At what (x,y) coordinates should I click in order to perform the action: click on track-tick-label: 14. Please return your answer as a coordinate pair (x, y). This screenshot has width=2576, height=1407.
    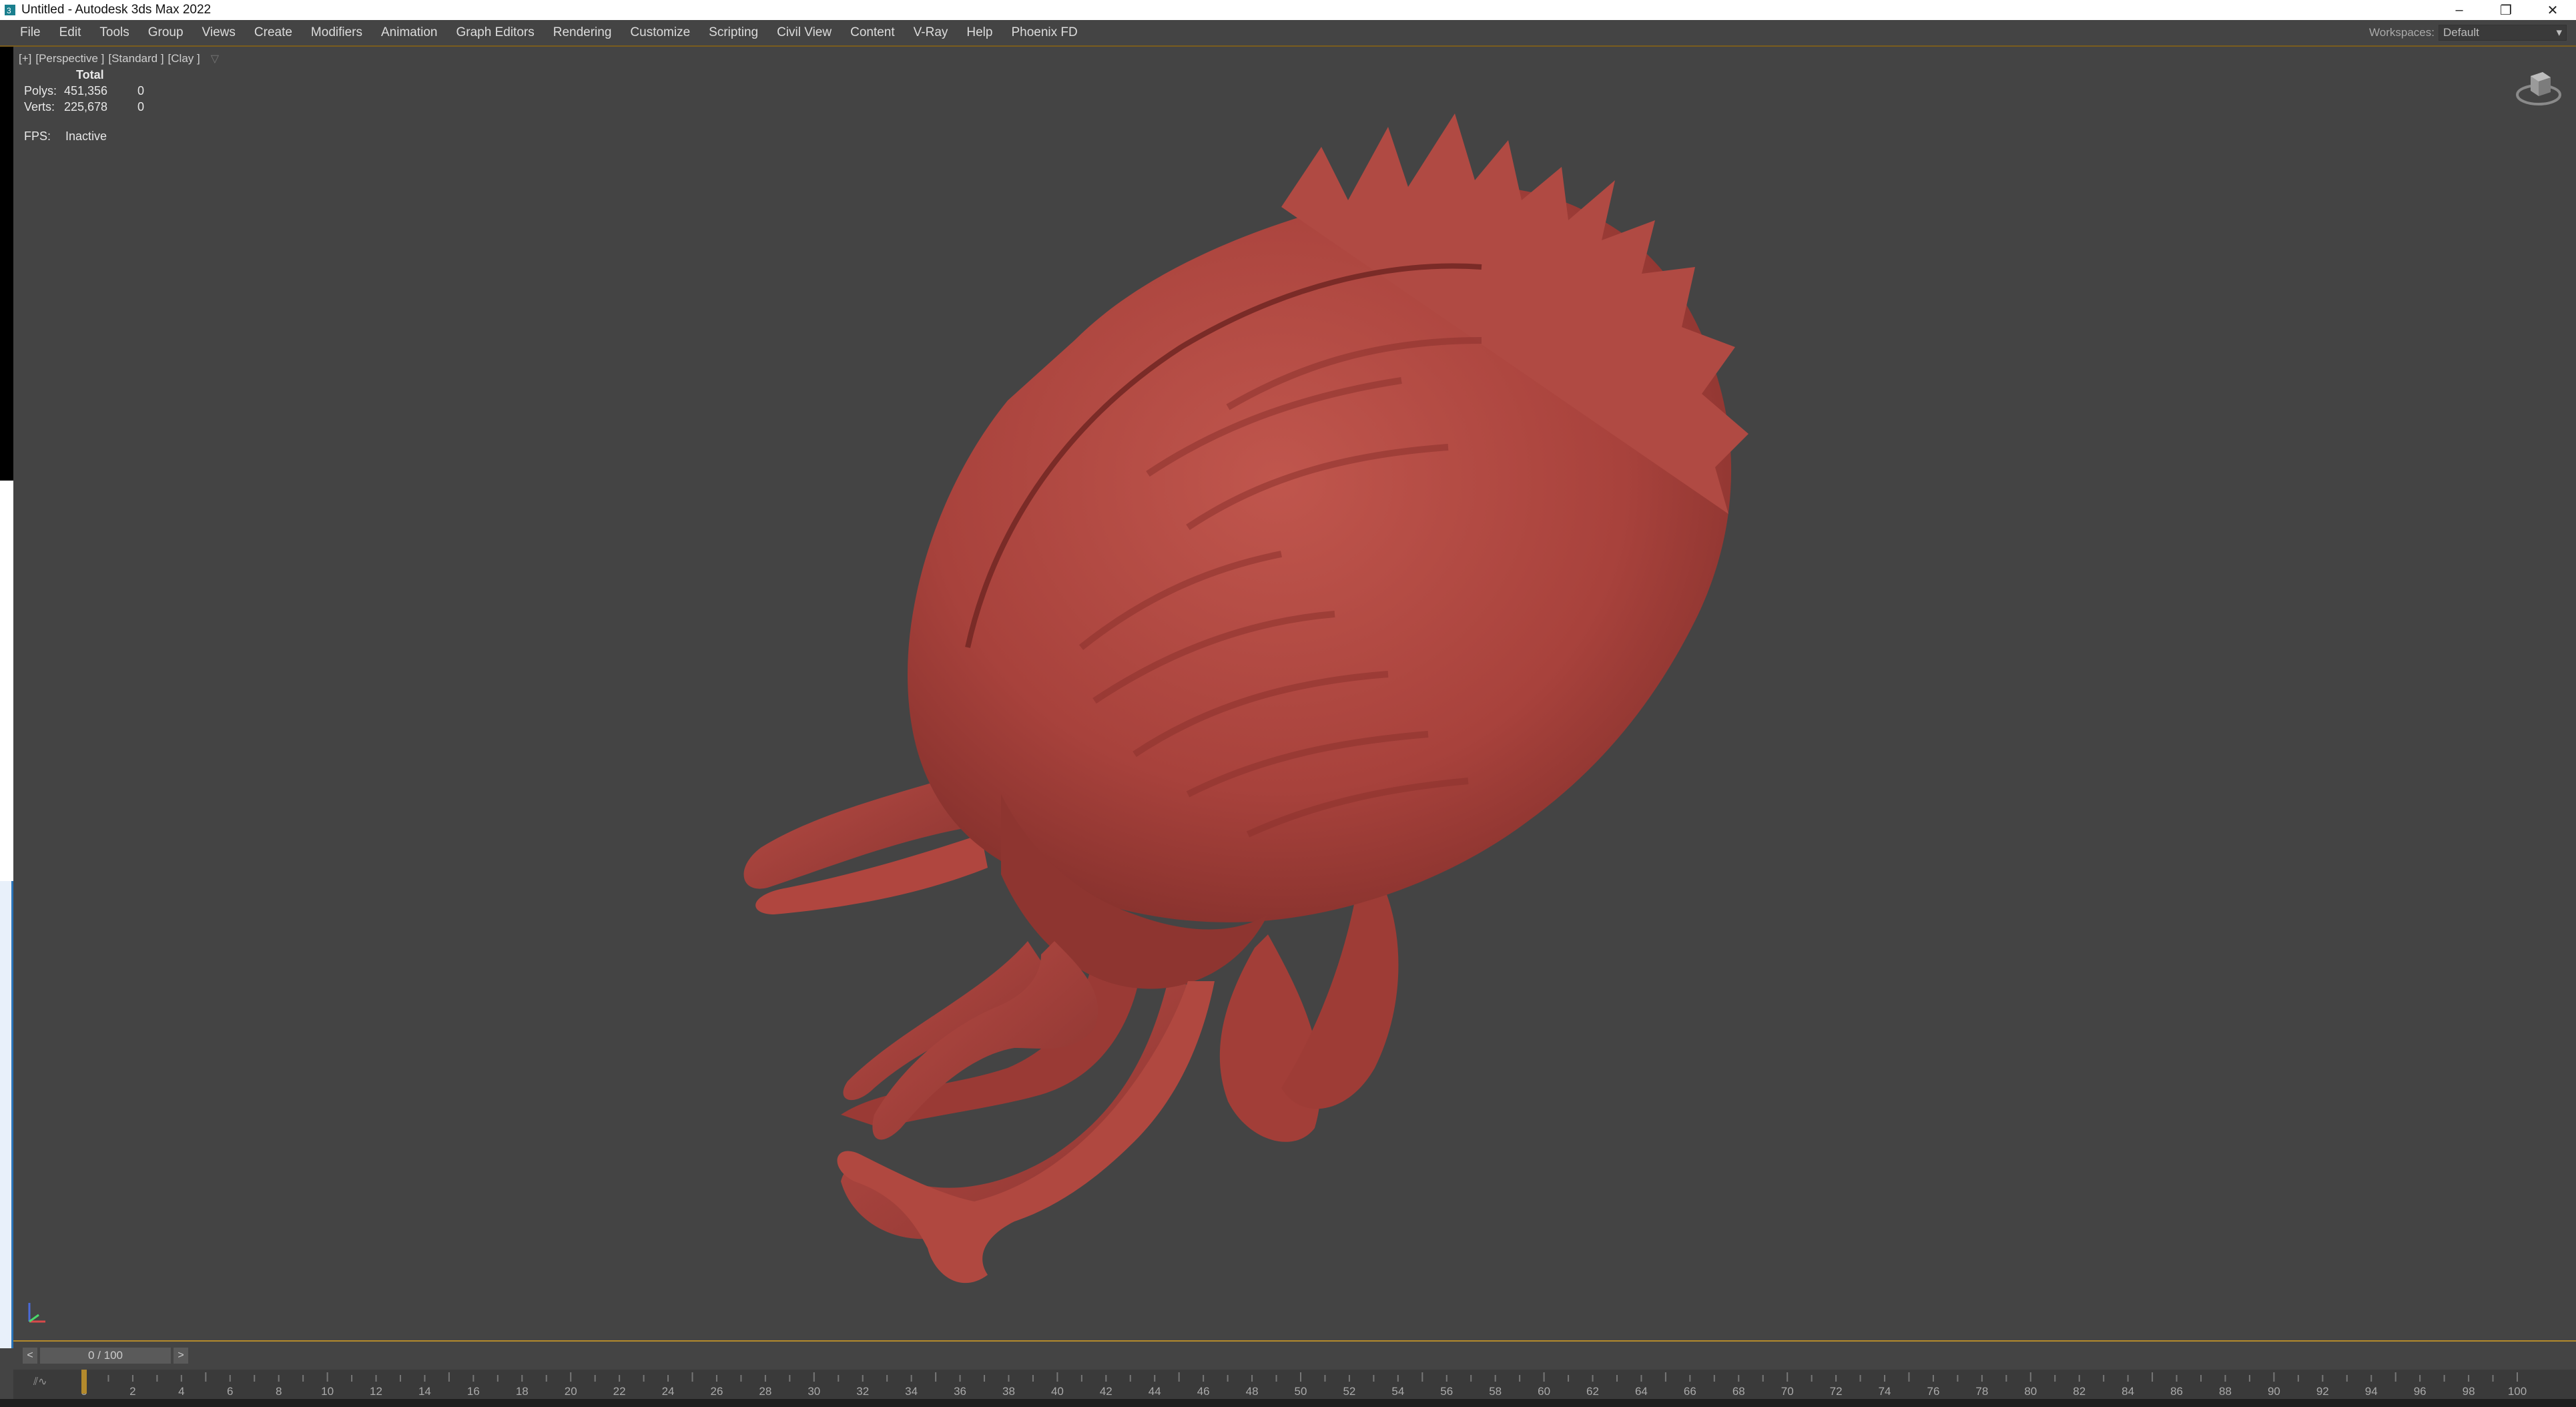
    Looking at the image, I should click on (424, 1391).